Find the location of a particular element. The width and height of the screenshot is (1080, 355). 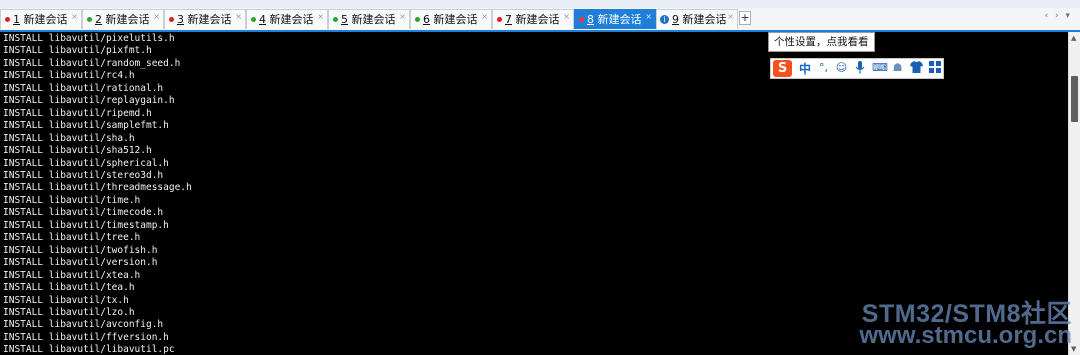

session-tab-9: i9 新建会话 × is located at coordinates (697, 19).